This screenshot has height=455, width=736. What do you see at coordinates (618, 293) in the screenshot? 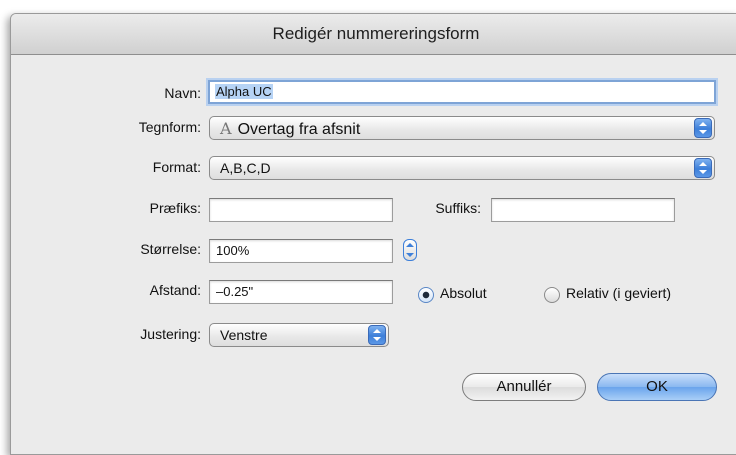
I see `spacing-relative-label: Relativ (i geviert)` at bounding box center [618, 293].